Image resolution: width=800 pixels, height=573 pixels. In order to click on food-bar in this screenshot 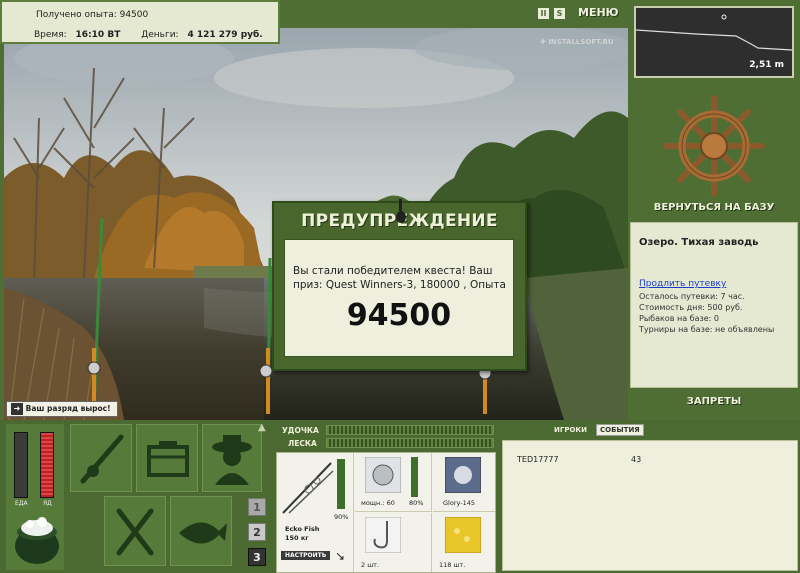, I will do `click(21, 465)`.